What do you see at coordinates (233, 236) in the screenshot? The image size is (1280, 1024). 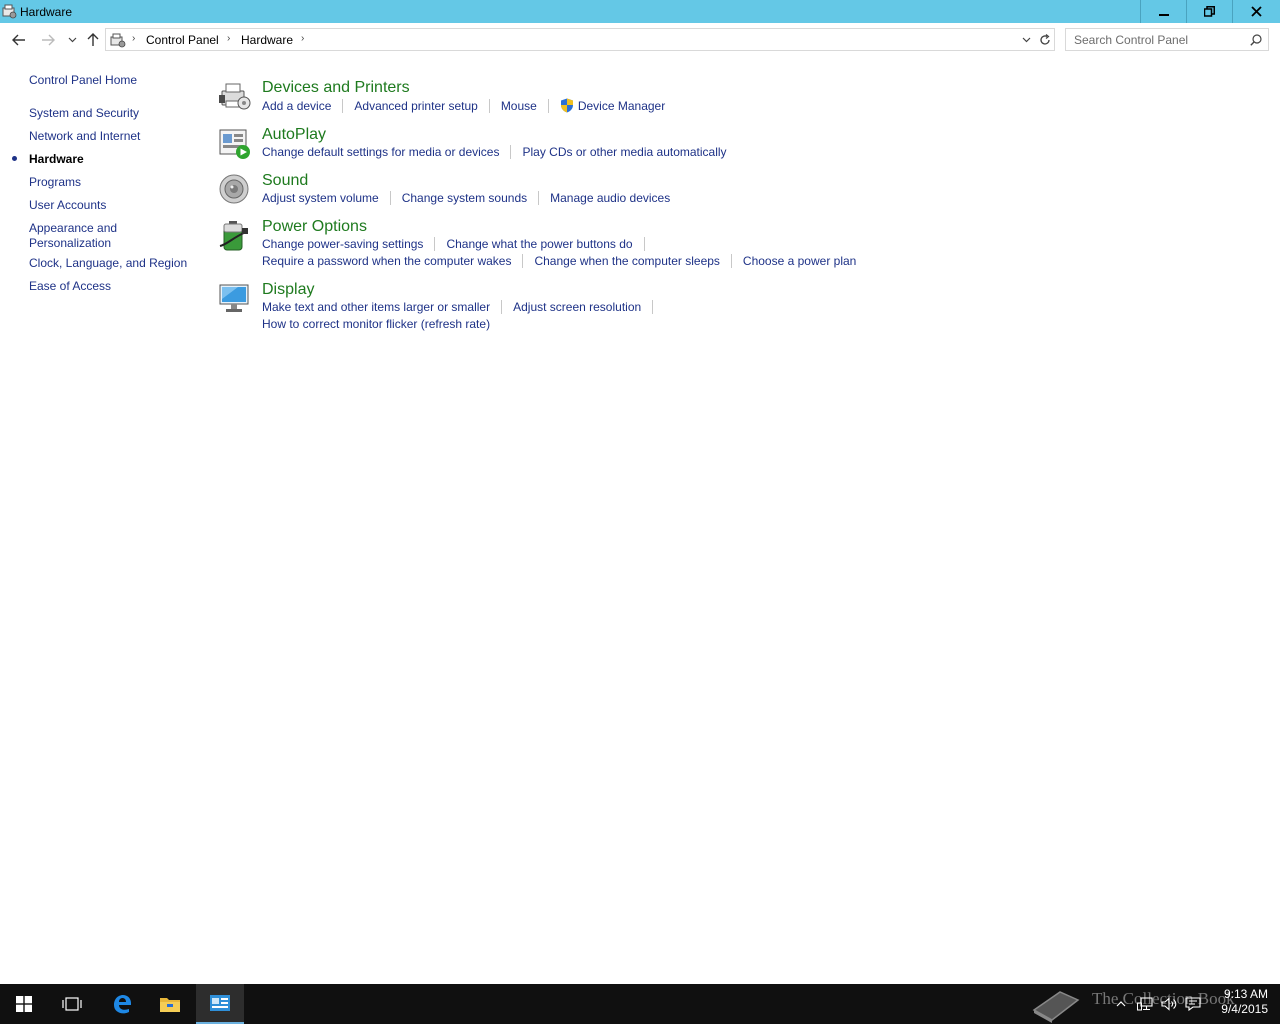 I see `battery-icon` at bounding box center [233, 236].